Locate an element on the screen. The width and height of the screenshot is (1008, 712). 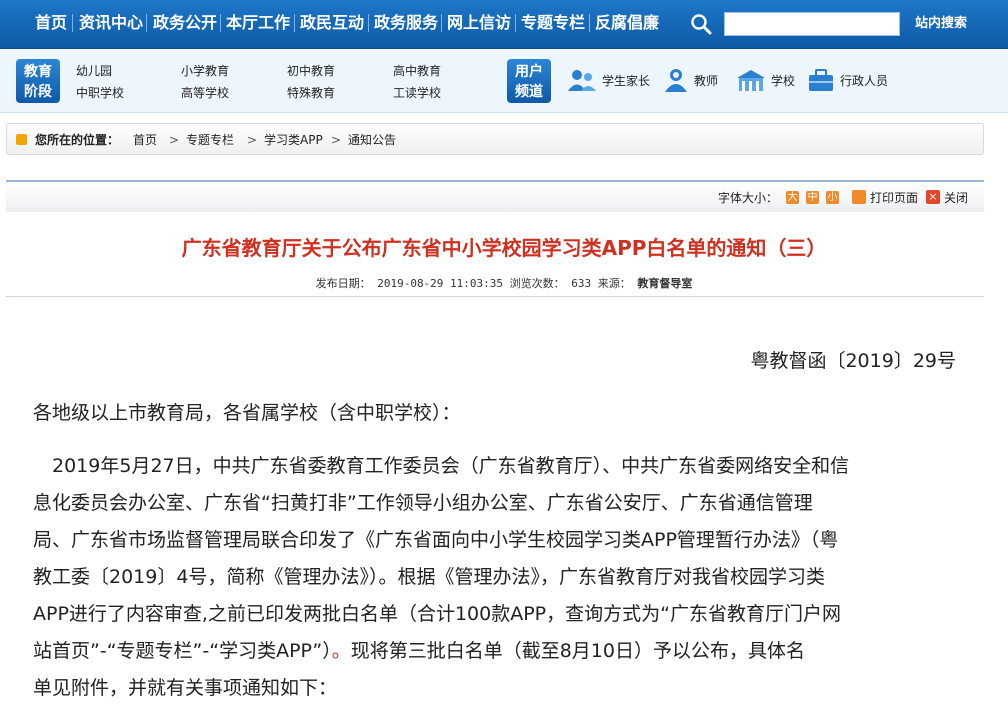
user-type-label: 行政人员 is located at coordinates (864, 80).